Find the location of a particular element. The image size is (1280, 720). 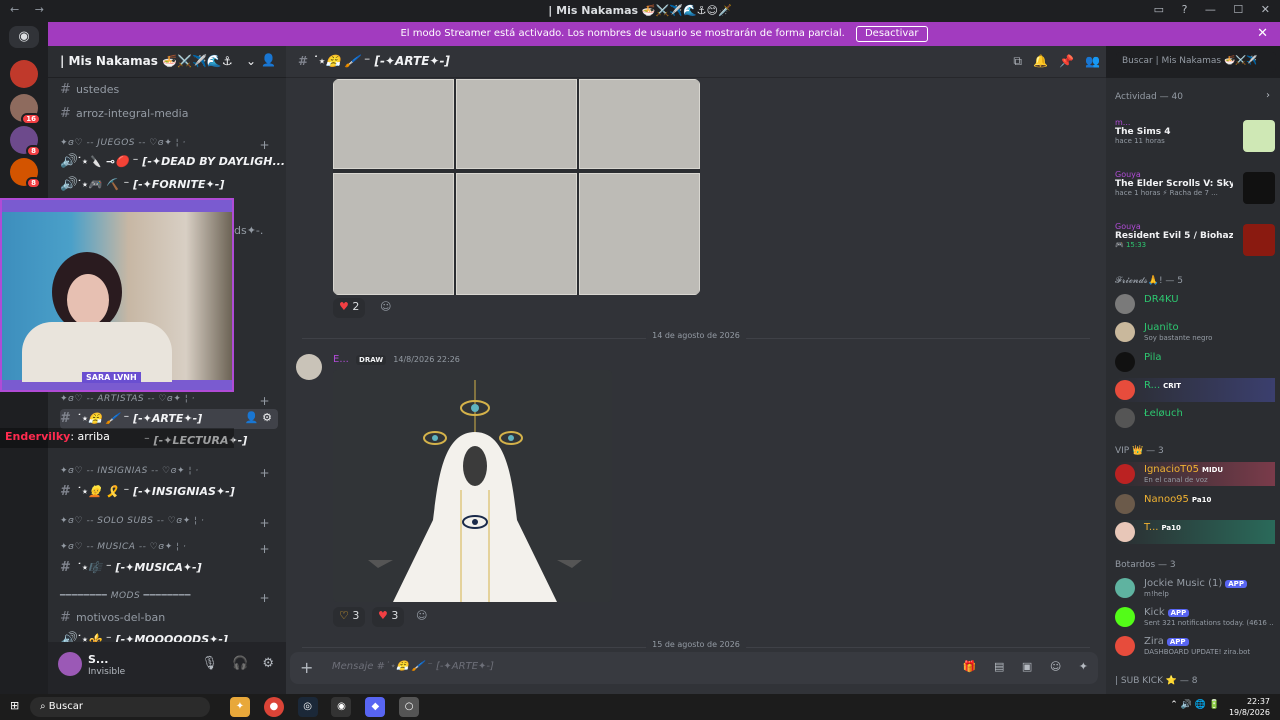

discord-home-icon: ◉ is located at coordinates (24, 37).